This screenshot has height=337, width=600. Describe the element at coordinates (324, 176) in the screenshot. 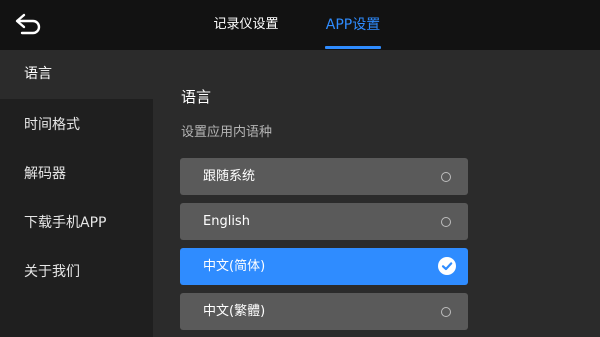

I see `language-option-follow-system: 跟随系统` at that location.